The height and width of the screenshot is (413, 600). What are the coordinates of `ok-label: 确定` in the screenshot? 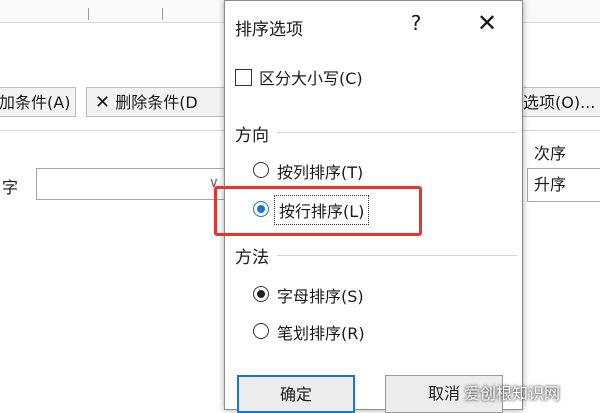 It's located at (295, 394).